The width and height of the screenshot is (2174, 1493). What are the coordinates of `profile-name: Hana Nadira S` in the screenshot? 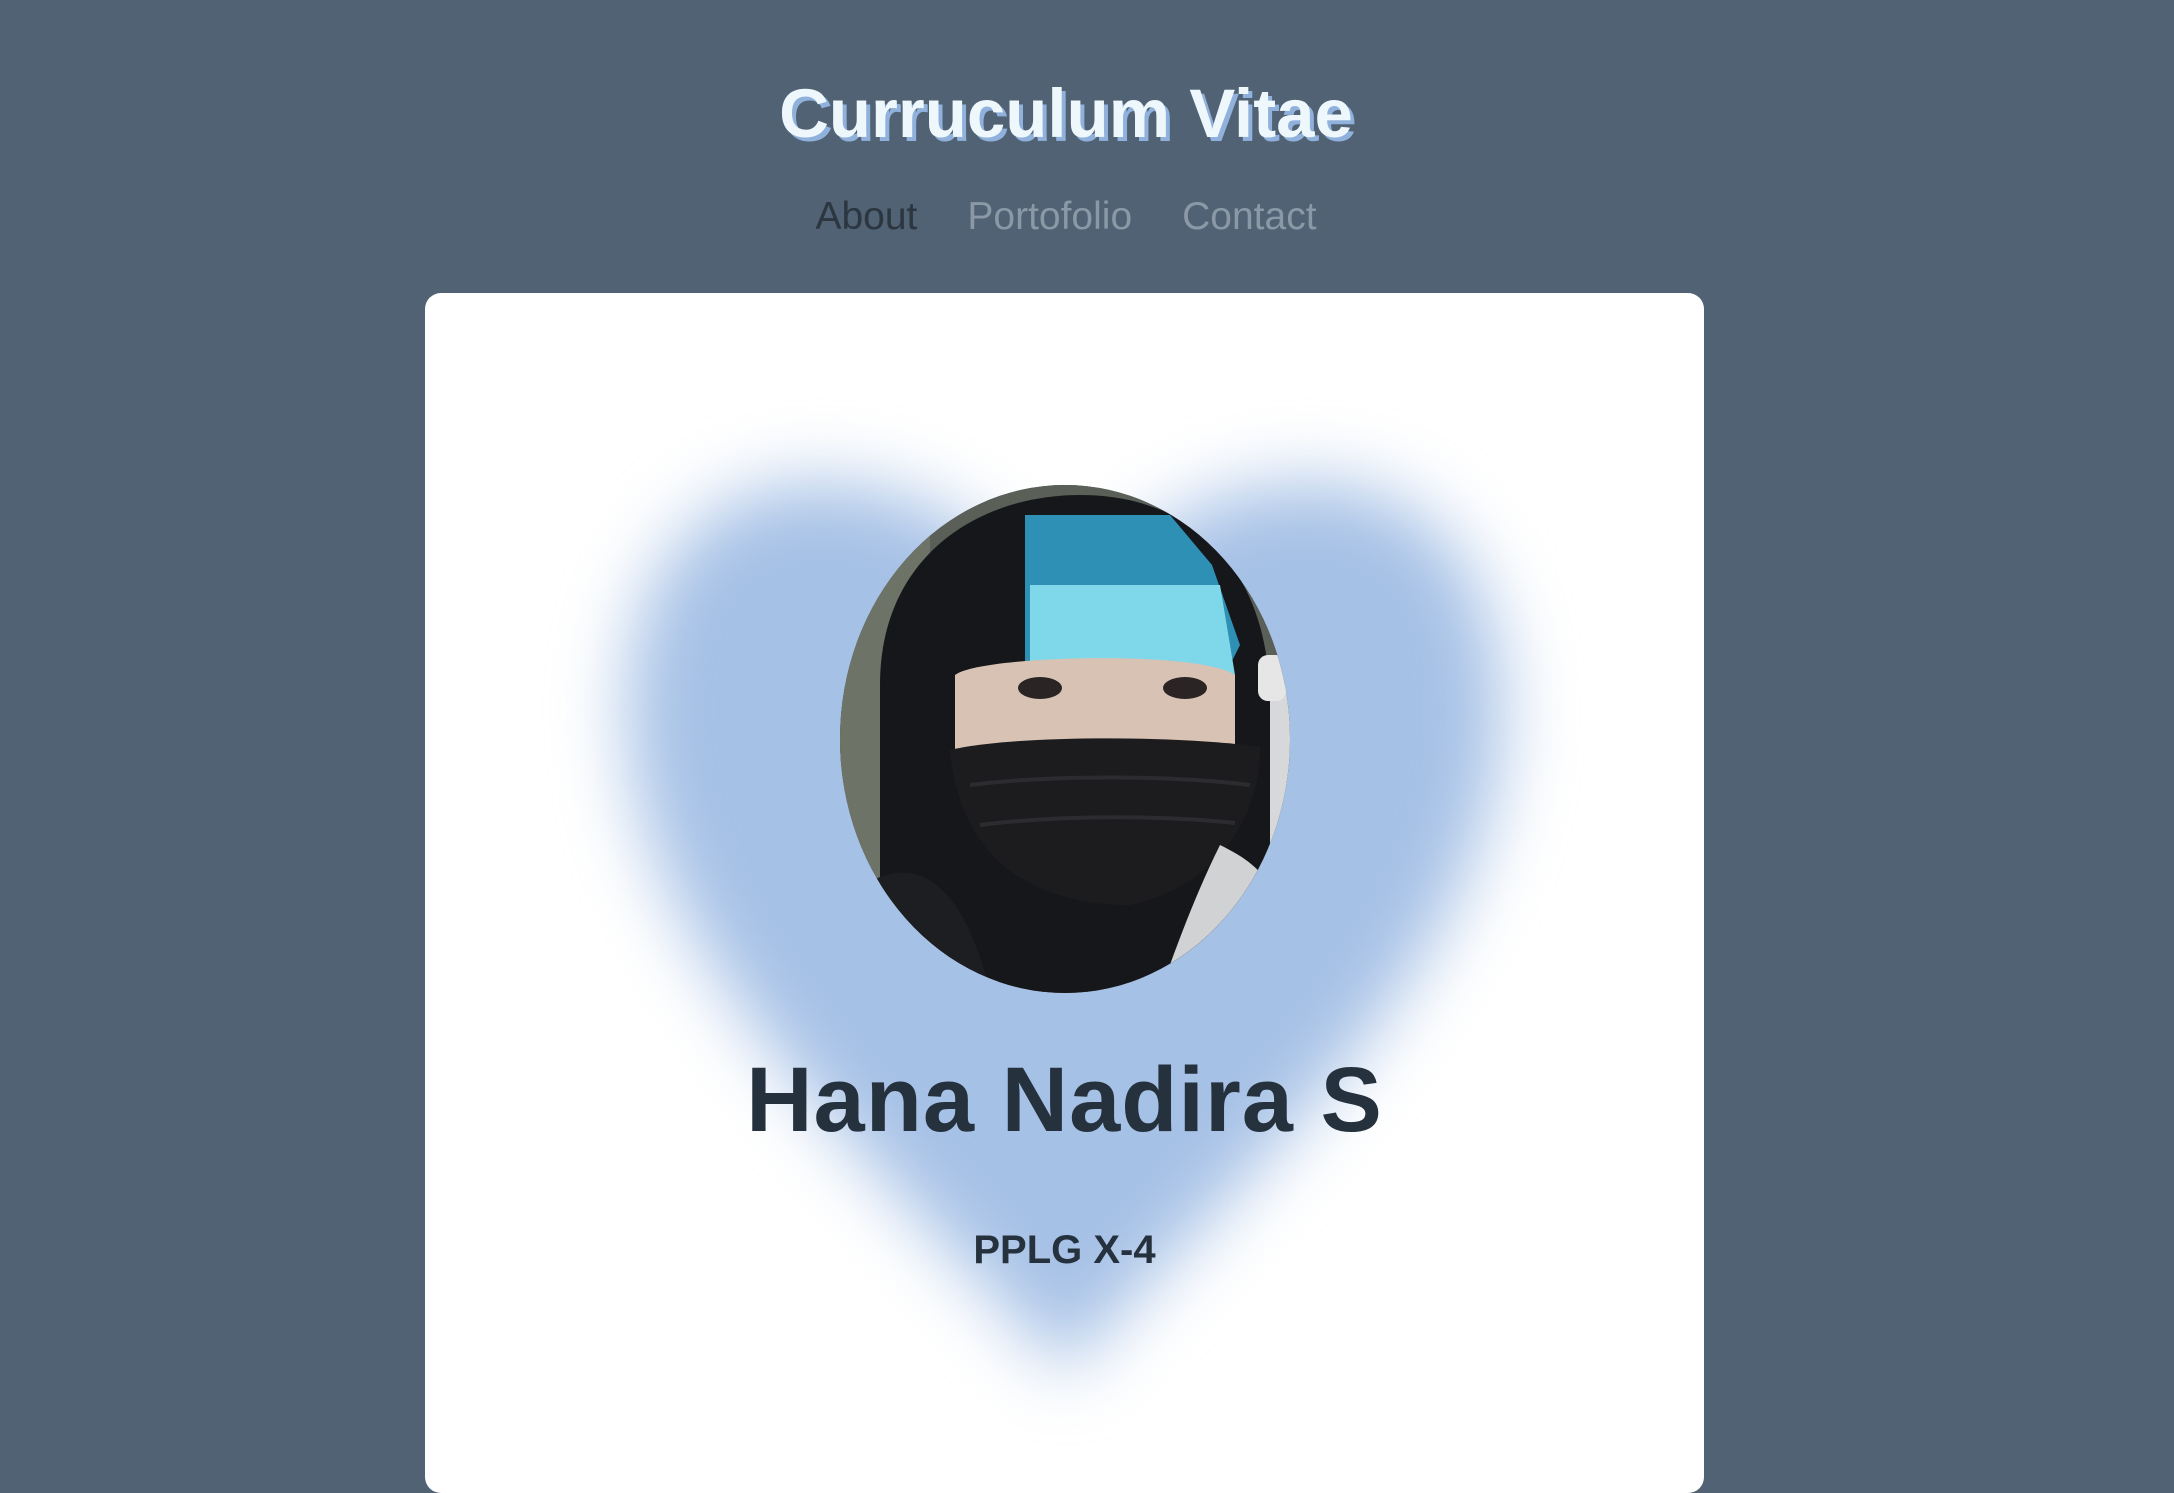 It's located at (1064, 1100).